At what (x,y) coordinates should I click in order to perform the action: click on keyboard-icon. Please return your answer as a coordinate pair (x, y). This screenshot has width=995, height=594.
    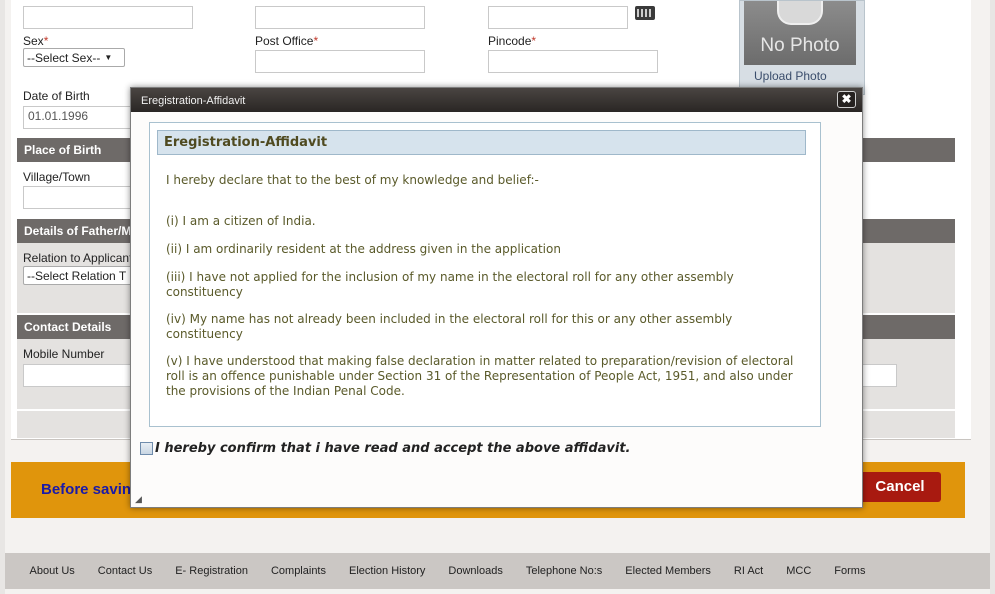
    Looking at the image, I should click on (645, 13).